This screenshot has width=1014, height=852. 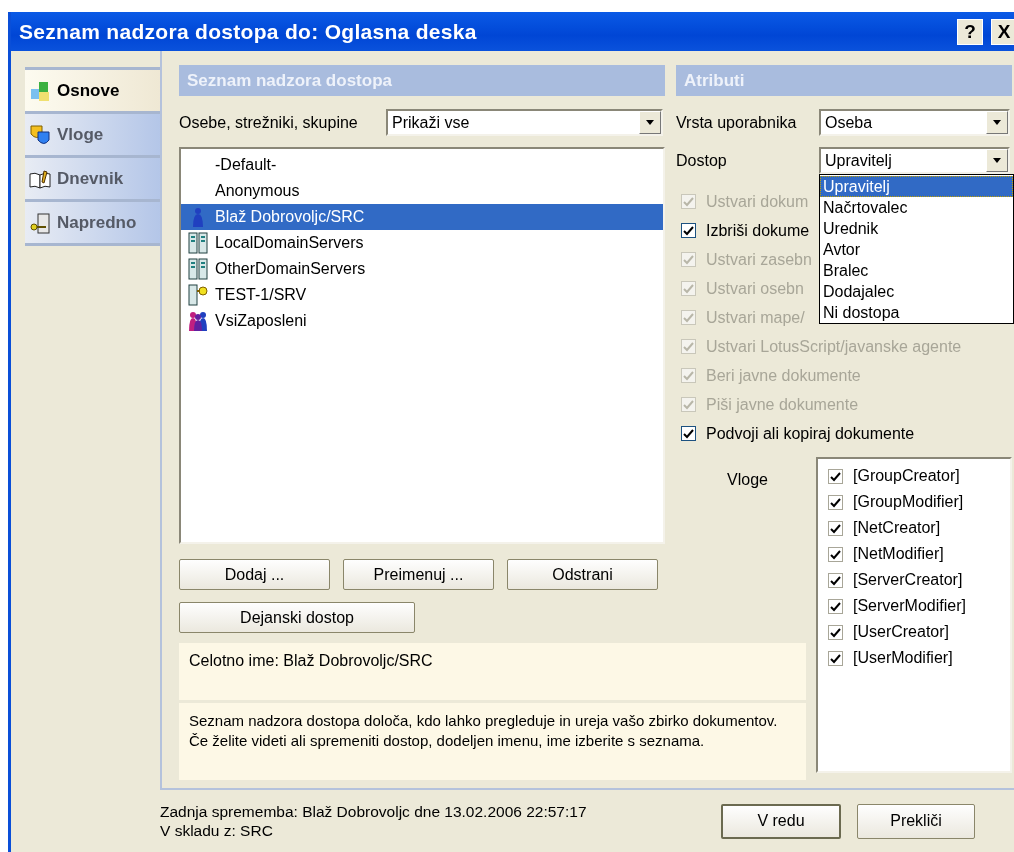 I want to click on role-label: [NetModifier], so click(x=898, y=554).